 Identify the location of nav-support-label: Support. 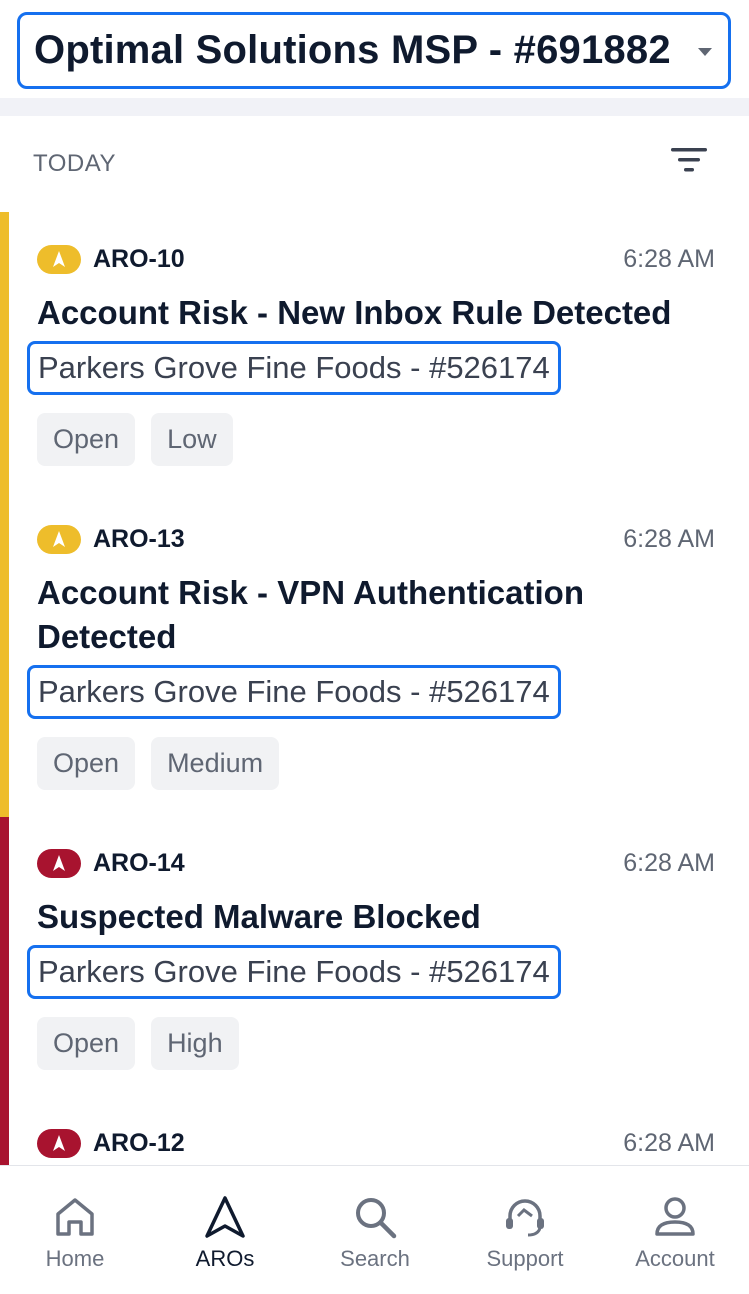
(525, 1258).